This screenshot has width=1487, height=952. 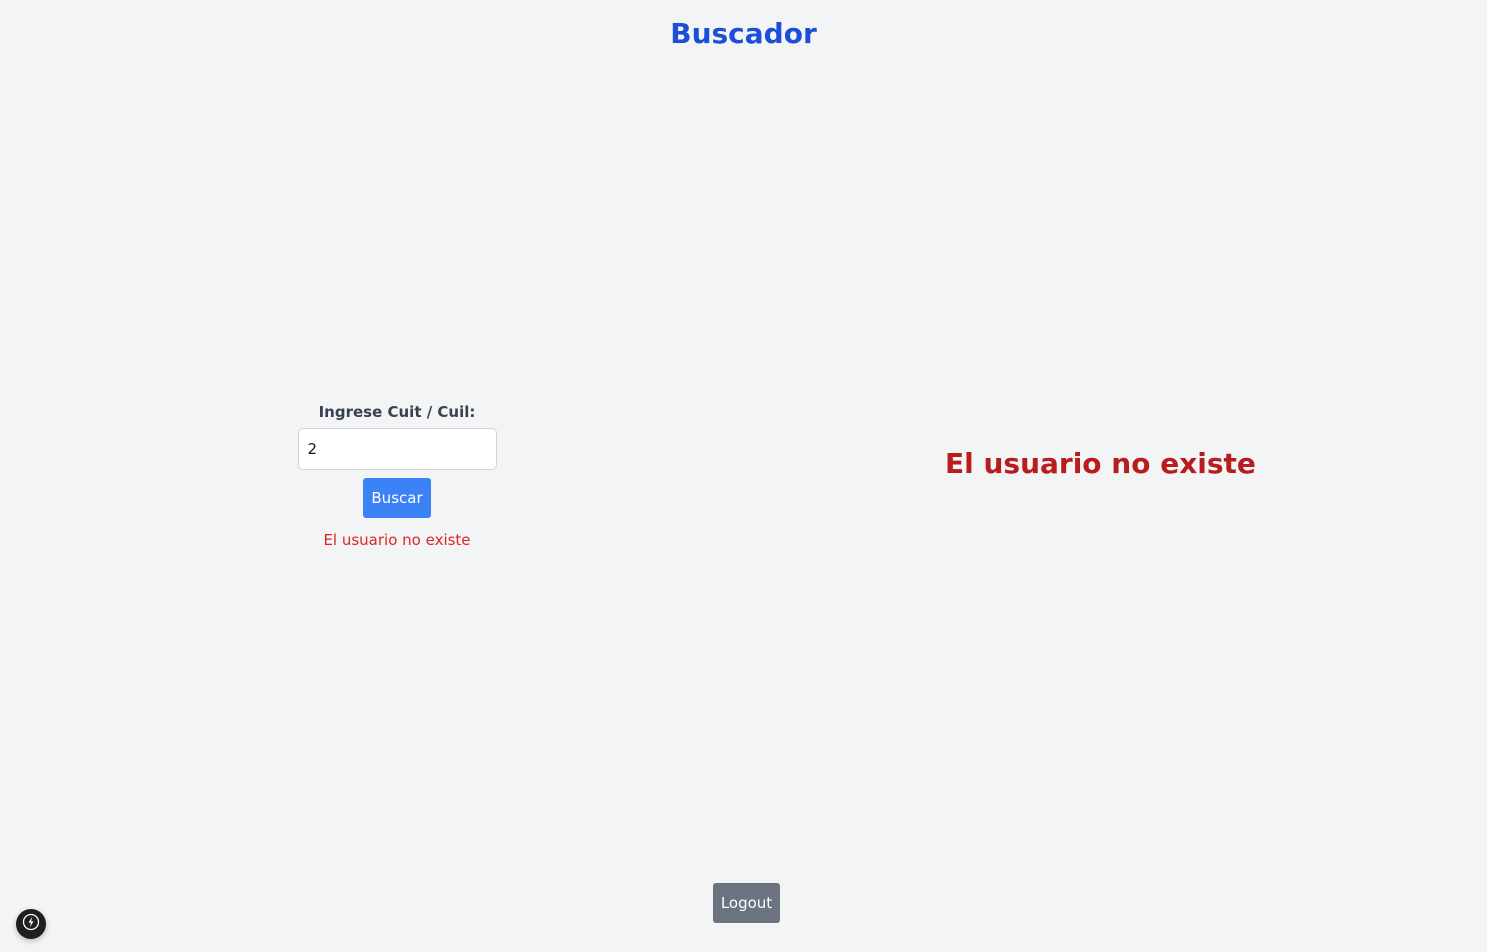 What do you see at coordinates (397, 412) in the screenshot?
I see `cuit-label: Ingrese Cuit / Cuil:` at bounding box center [397, 412].